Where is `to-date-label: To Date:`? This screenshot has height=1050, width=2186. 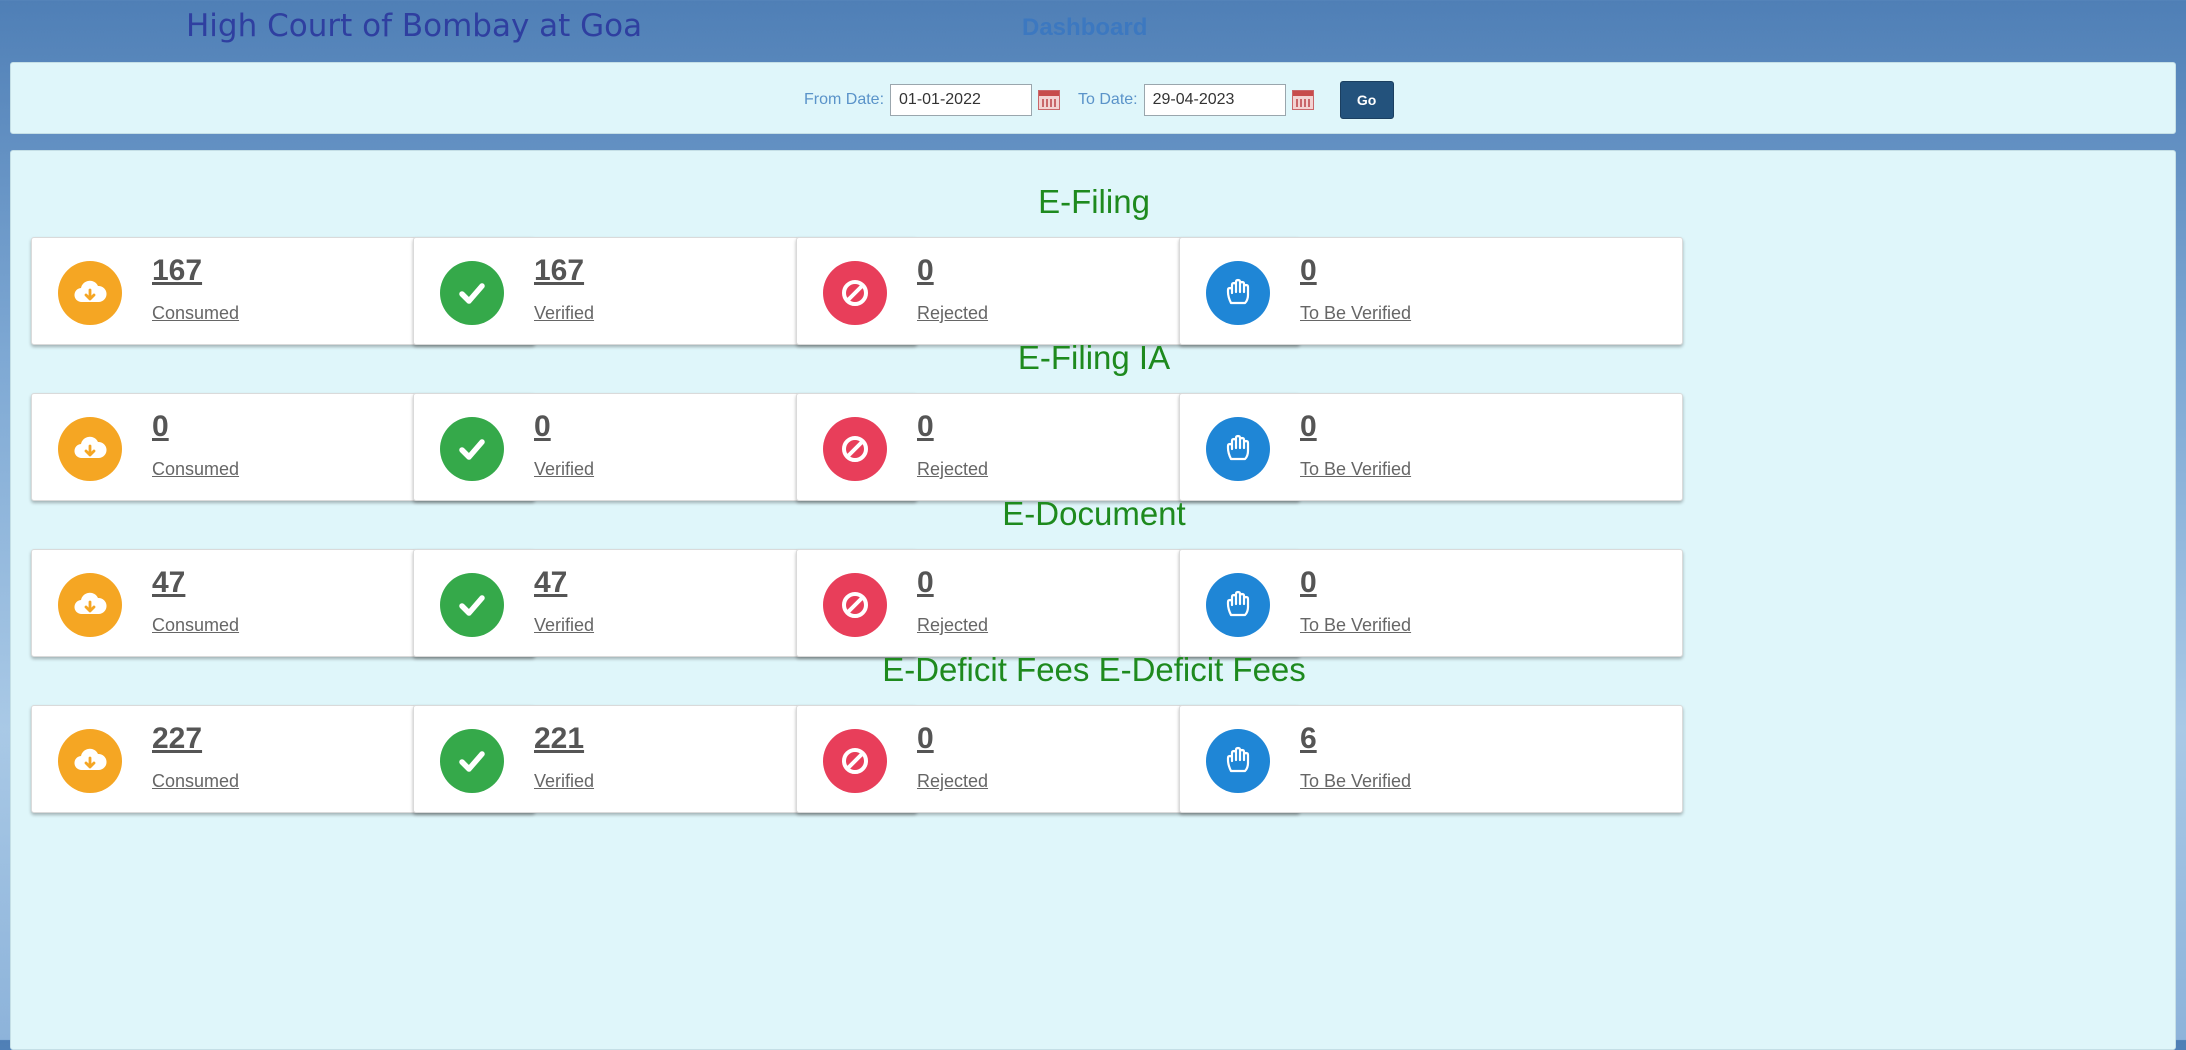 to-date-label: To Date: is located at coordinates (1108, 99).